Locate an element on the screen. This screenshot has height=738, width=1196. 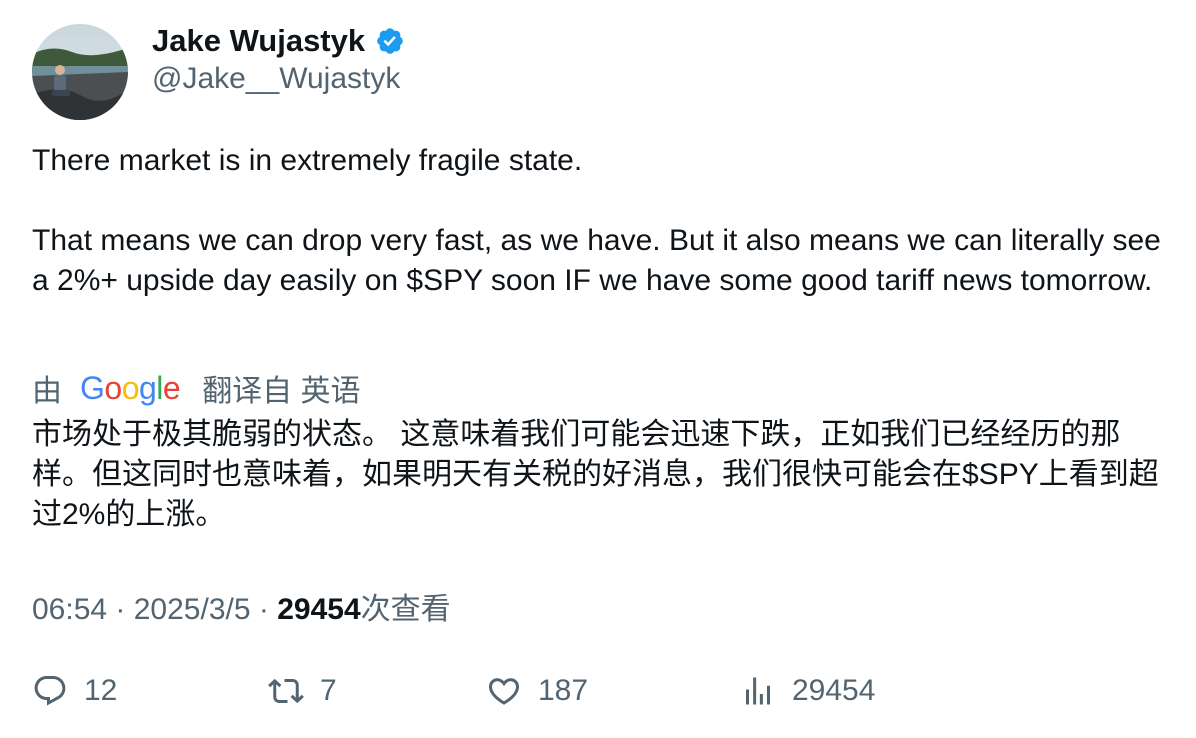
profile-photo-icon is located at coordinates (80, 72).